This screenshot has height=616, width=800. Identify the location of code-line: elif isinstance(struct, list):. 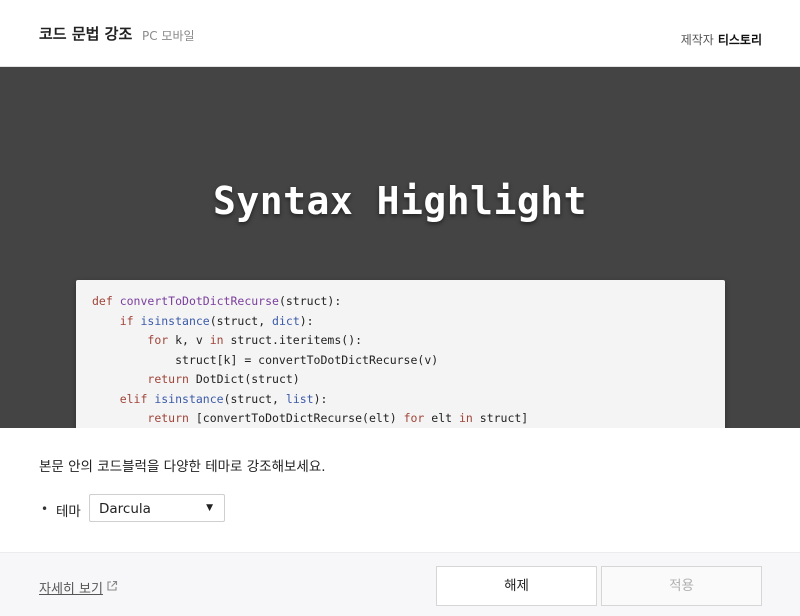
(408, 400).